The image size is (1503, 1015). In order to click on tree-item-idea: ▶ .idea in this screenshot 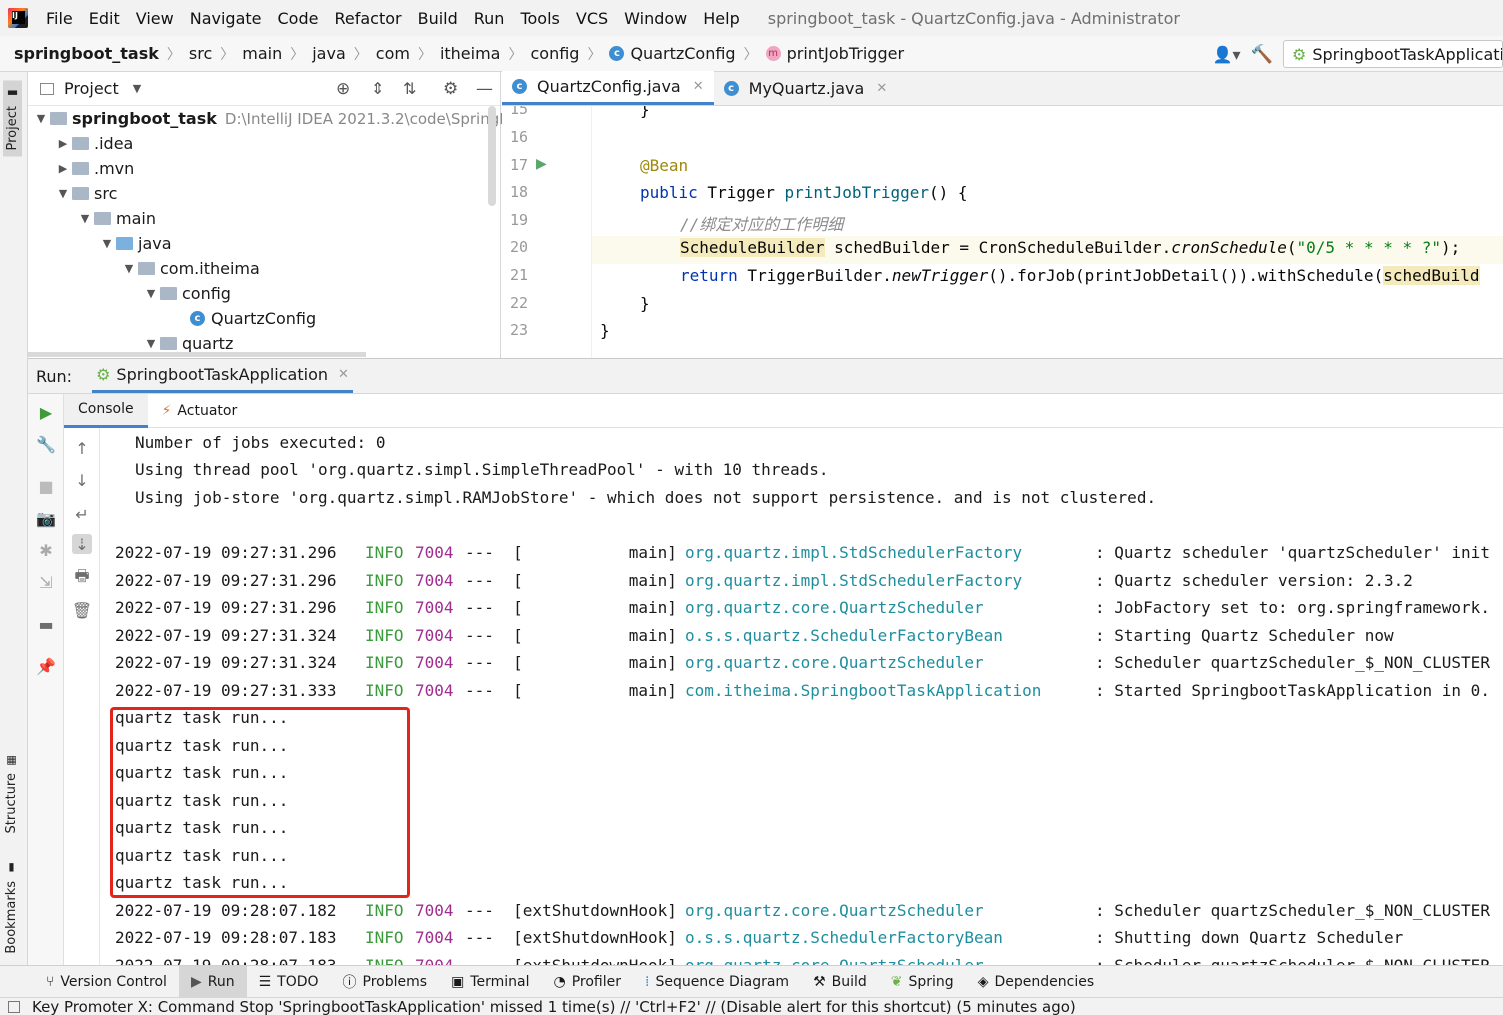, I will do `click(94, 143)`.